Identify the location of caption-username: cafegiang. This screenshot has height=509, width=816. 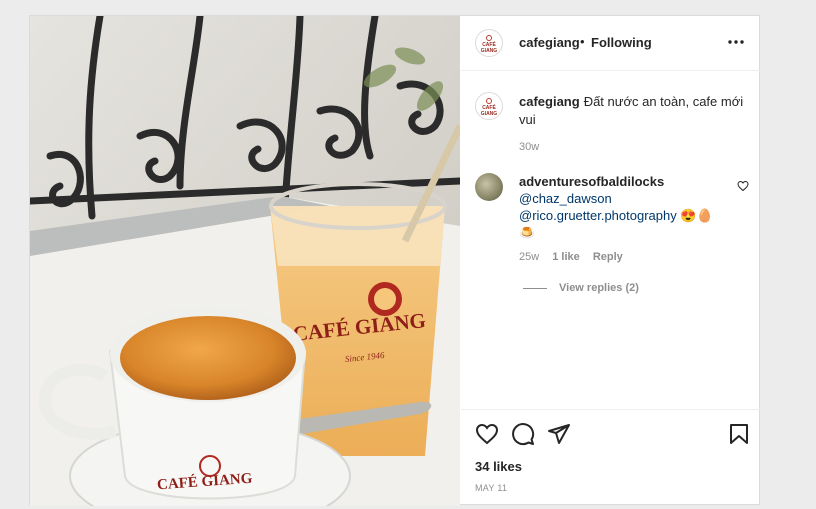
(549, 101).